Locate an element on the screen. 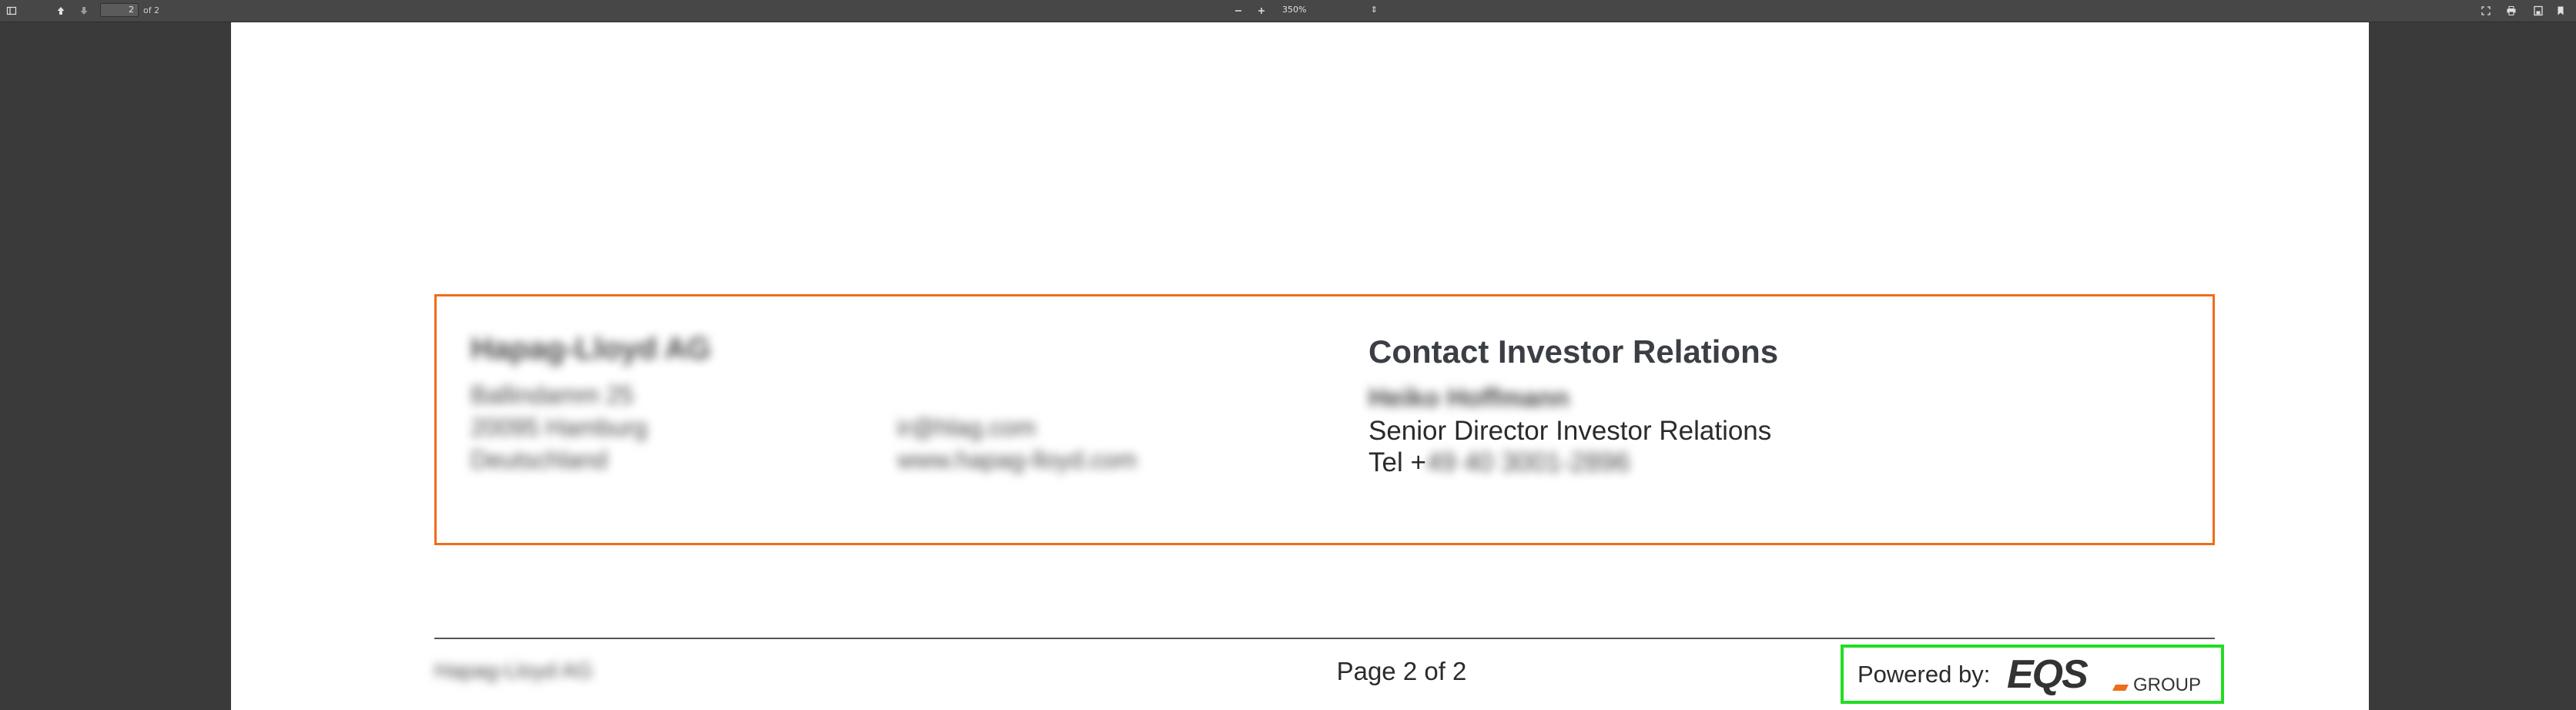 The height and width of the screenshot is (710, 2576). contact-name: Heiko Hoffmann is located at coordinates (1468, 398).